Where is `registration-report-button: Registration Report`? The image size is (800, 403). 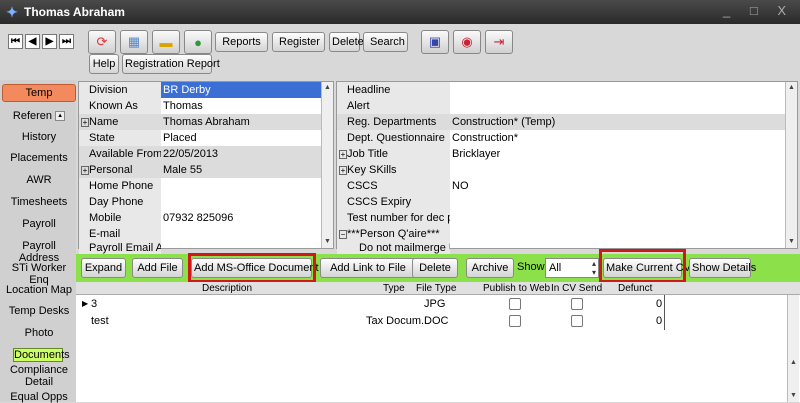 registration-report-button: Registration Report is located at coordinates (171, 64).